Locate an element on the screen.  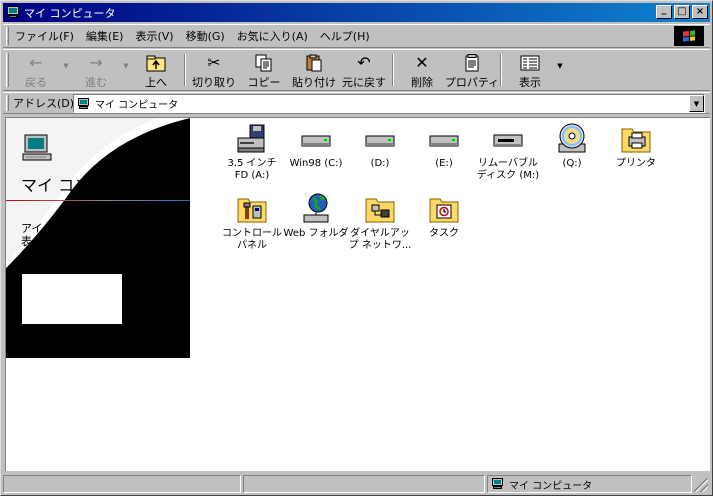
item-label: (Q:) is located at coordinates (572, 163).